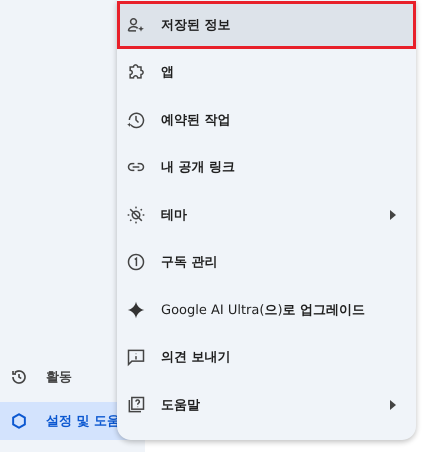 Image resolution: width=422 pixels, height=452 pixels. I want to click on menu-item: 앱, so click(266, 72).